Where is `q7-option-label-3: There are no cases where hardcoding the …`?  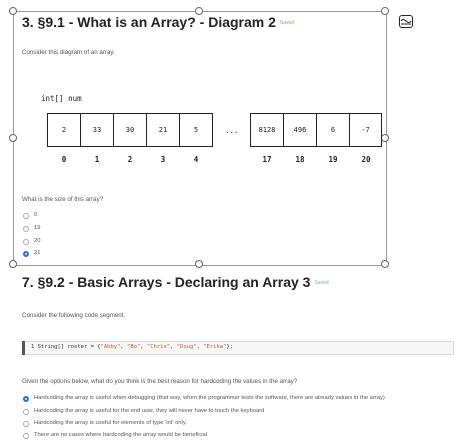
q7-option-label-3: There are no cases where hardcoding the … is located at coordinates (120, 435).